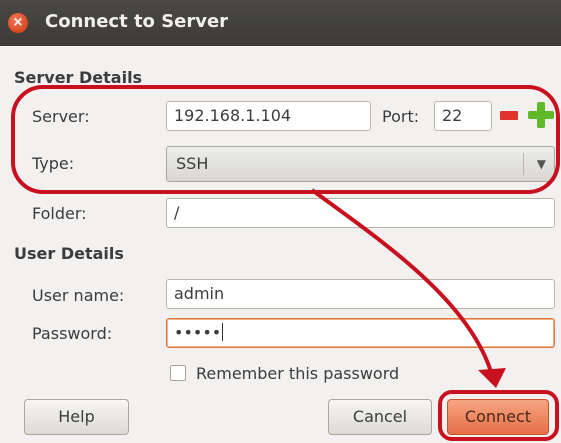 This screenshot has height=443, width=561. Describe the element at coordinates (59, 213) in the screenshot. I see `folder-label: Folder:` at that location.